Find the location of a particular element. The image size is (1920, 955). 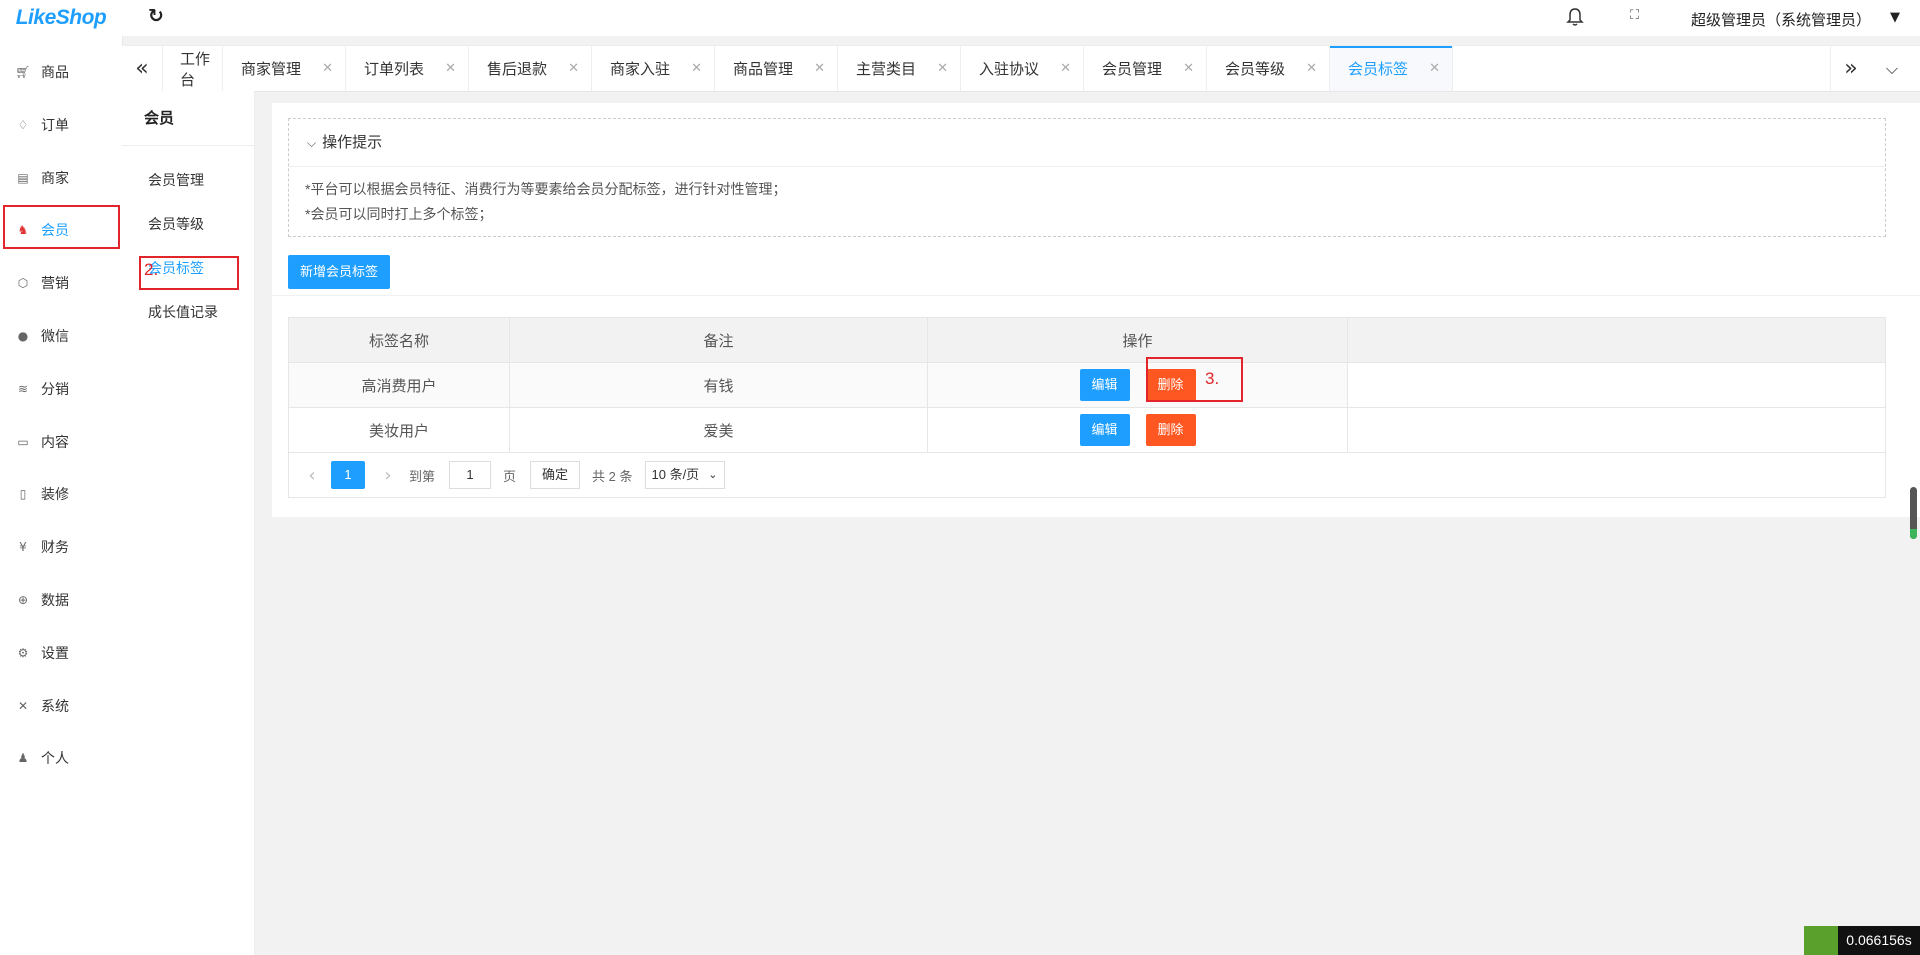

prev-page-icon: ‹ is located at coordinates (312, 475).